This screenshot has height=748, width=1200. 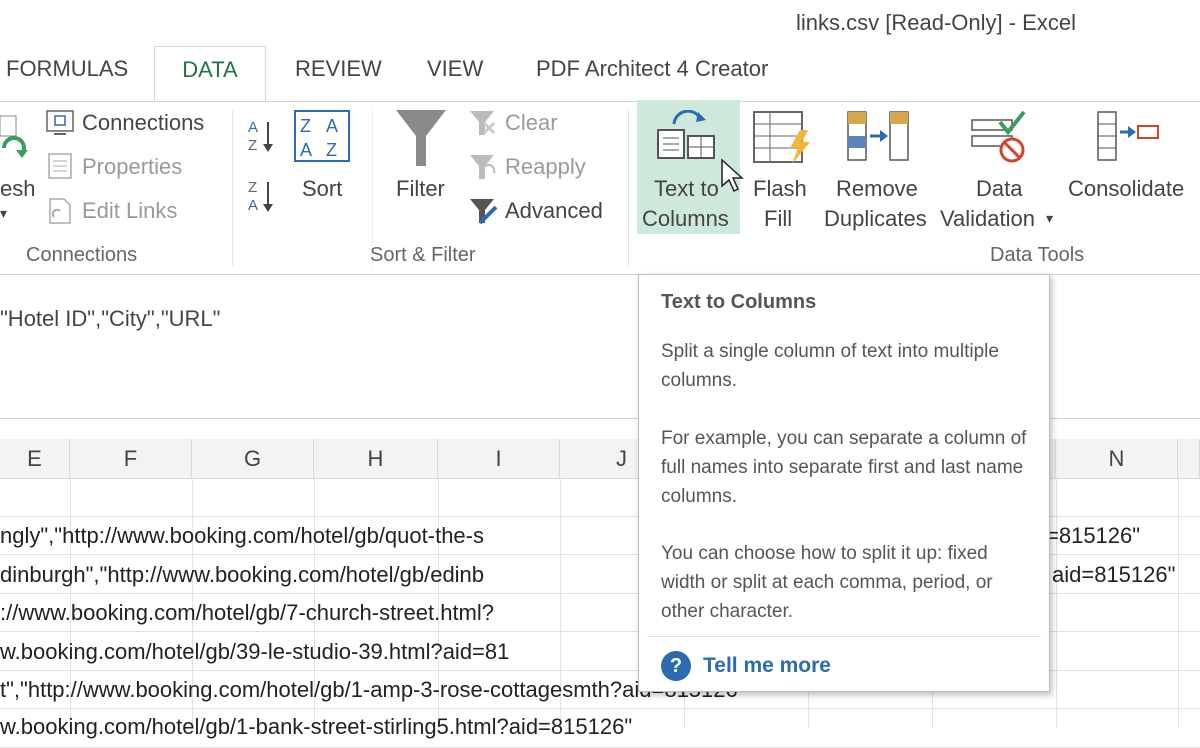 I want to click on column-header-n: N, so click(x=1117, y=459).